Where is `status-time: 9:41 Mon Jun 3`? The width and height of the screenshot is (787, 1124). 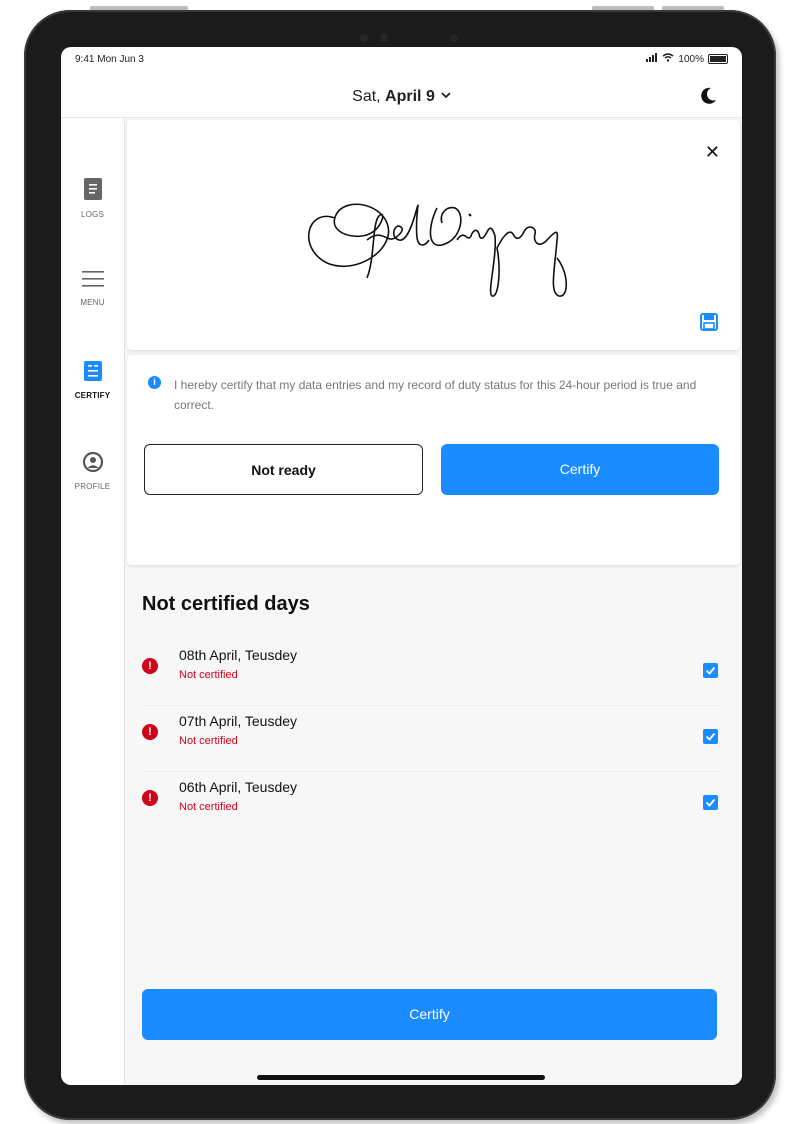
status-time: 9:41 Mon Jun 3 is located at coordinates (109, 59).